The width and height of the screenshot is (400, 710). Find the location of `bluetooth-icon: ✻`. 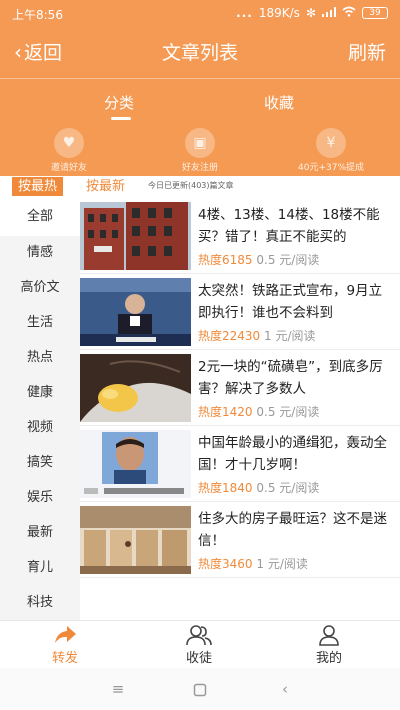

bluetooth-icon: ✻ is located at coordinates (310, 13).